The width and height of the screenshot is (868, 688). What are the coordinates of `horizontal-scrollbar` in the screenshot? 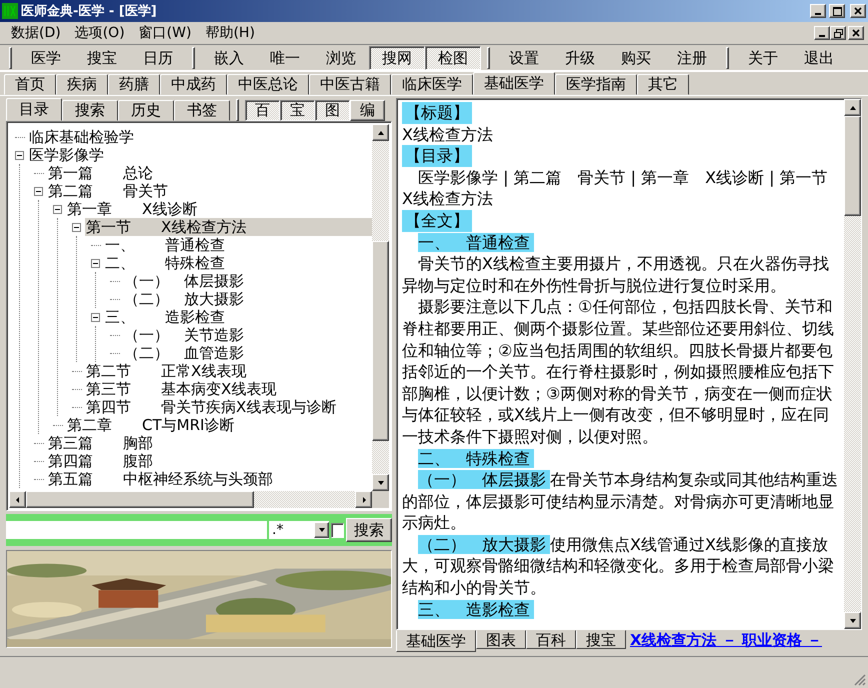 It's located at (190, 499).